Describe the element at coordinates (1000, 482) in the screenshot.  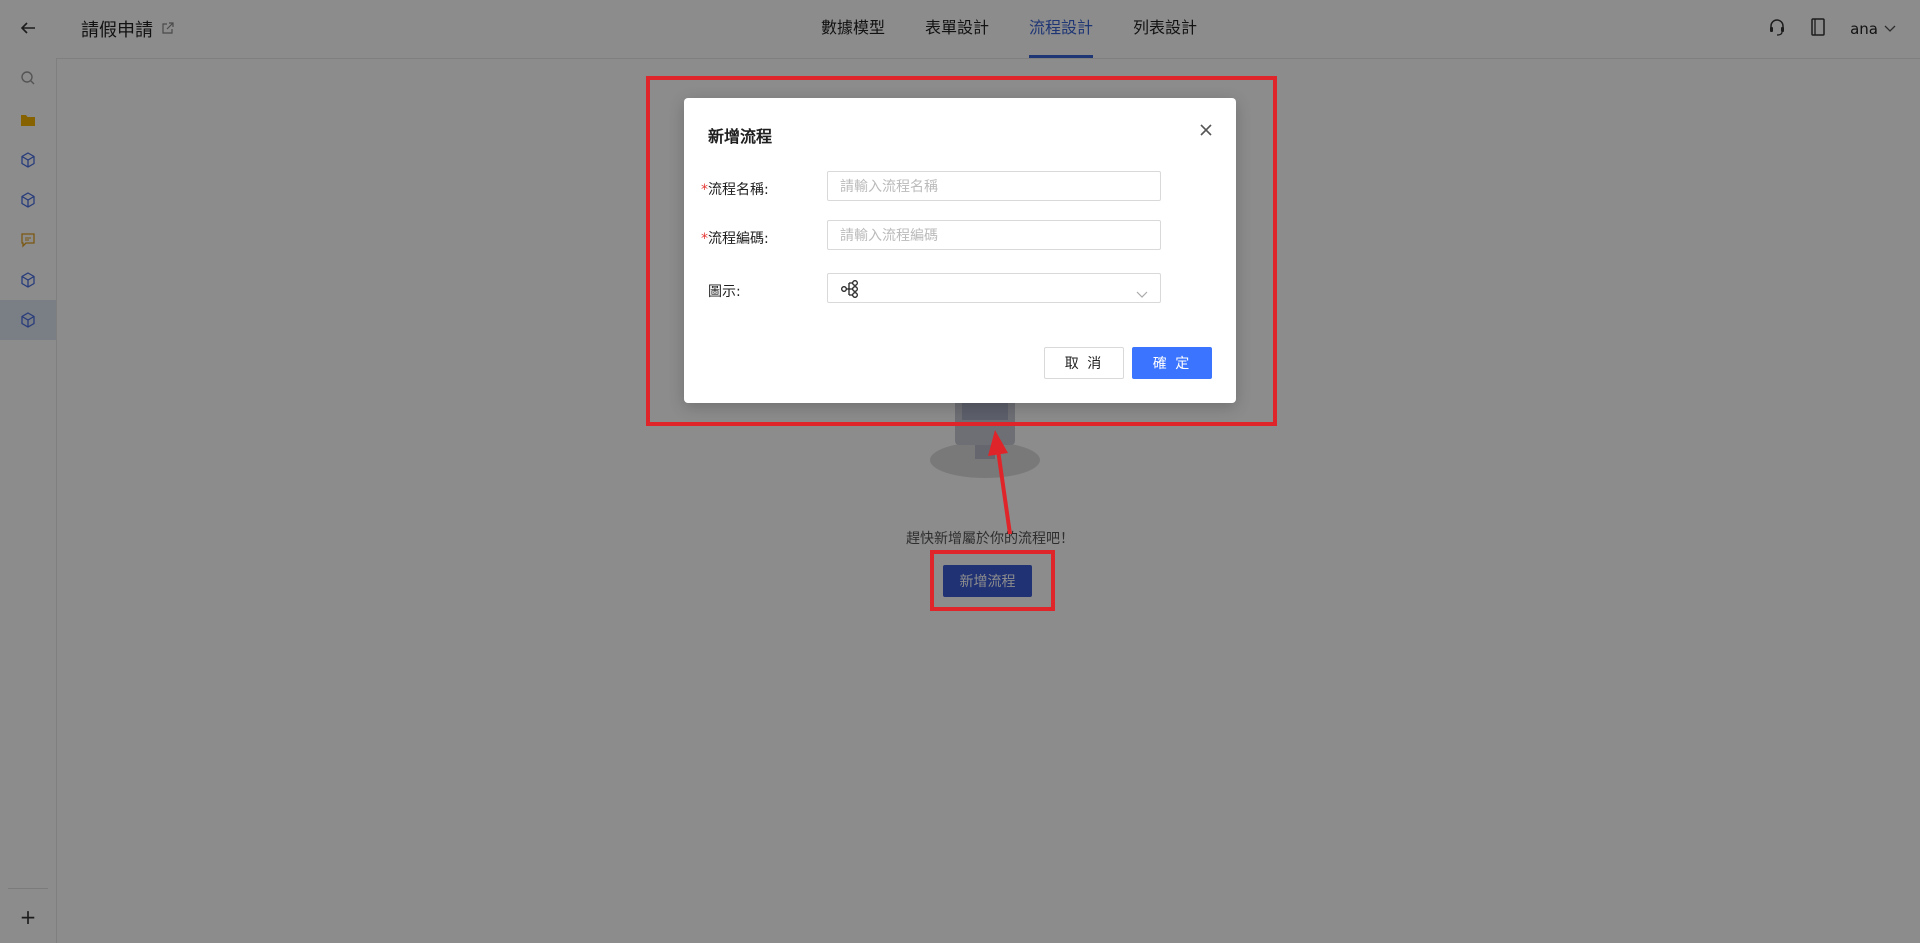
I see `annotation-arrow` at that location.